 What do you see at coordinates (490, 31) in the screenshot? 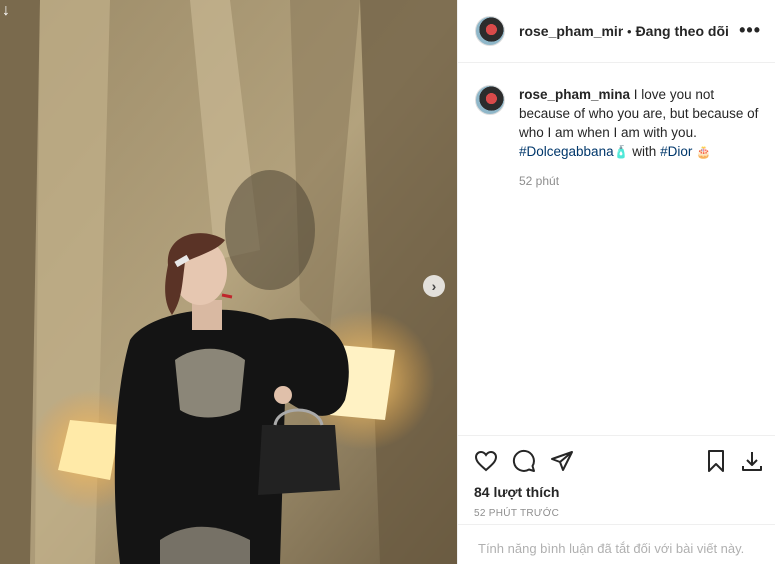
I see `avatar` at bounding box center [490, 31].